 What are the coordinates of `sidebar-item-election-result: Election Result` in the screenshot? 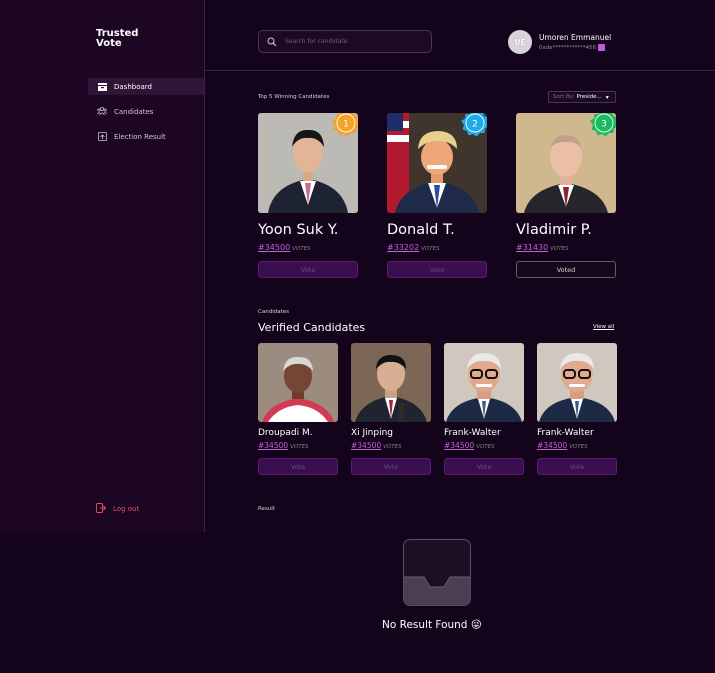 It's located at (146, 136).